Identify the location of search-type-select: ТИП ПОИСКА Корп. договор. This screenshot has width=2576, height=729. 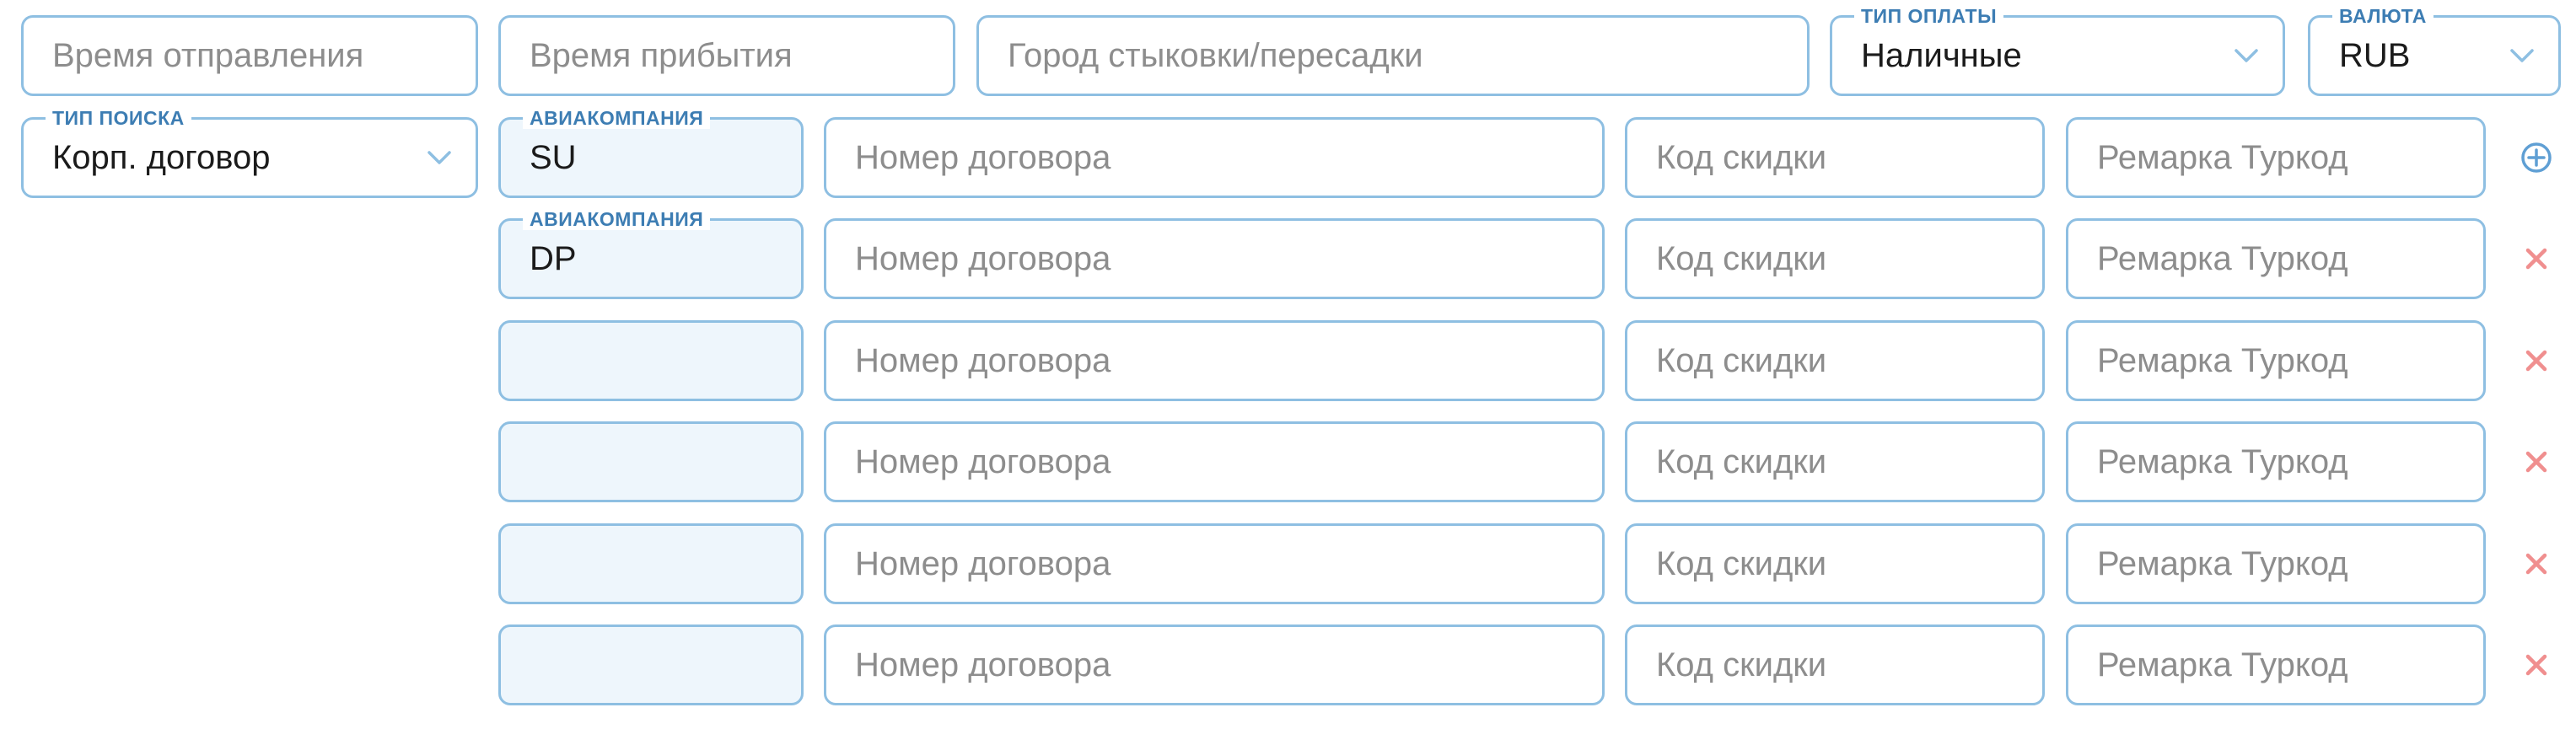
(250, 152).